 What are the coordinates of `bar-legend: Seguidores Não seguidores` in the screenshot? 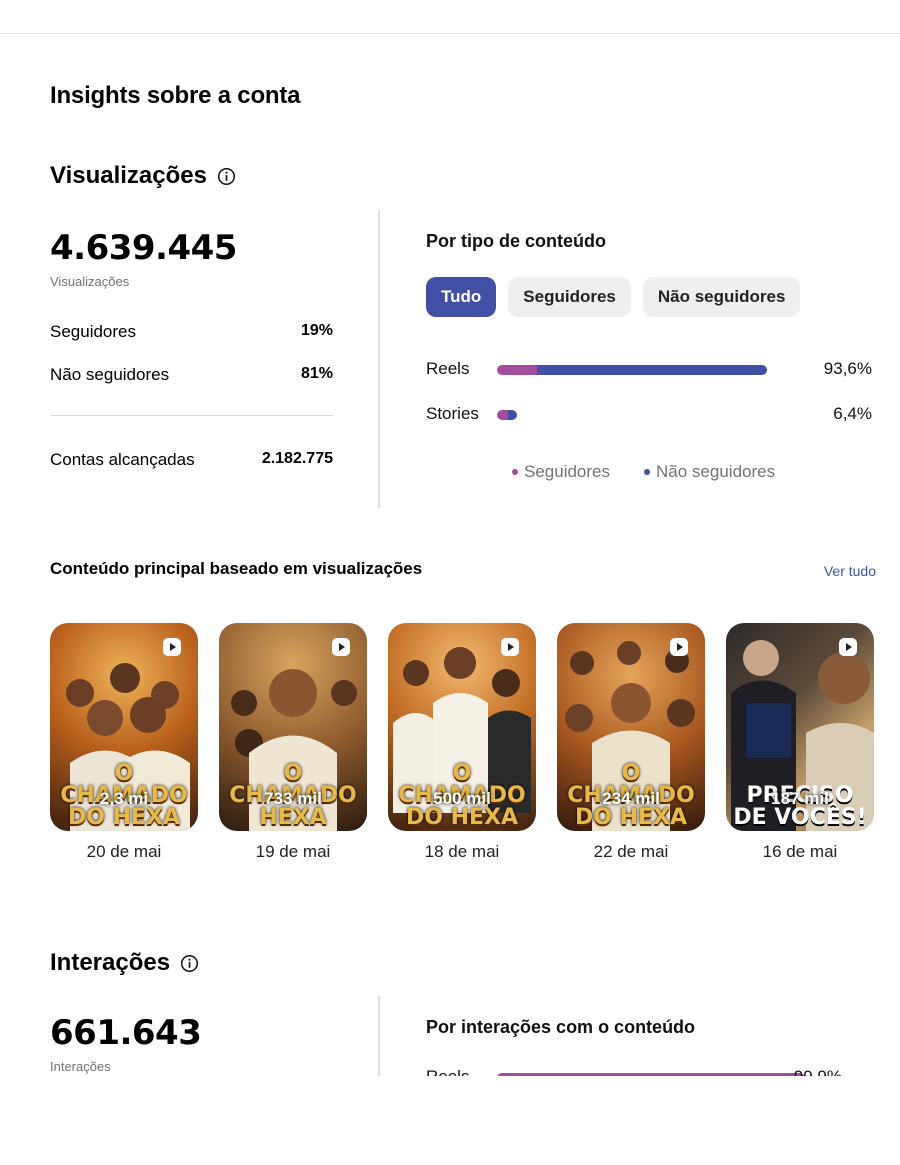 It's located at (643, 472).